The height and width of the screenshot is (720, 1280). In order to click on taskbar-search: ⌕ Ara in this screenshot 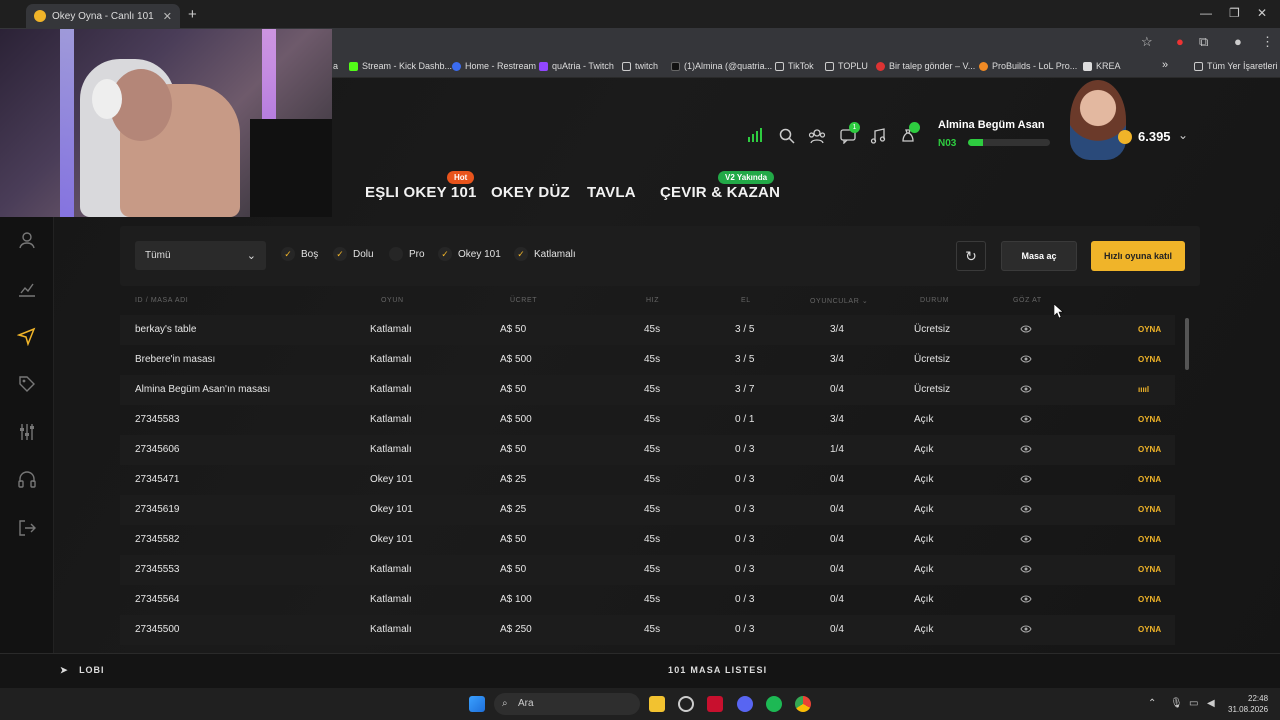, I will do `click(567, 704)`.